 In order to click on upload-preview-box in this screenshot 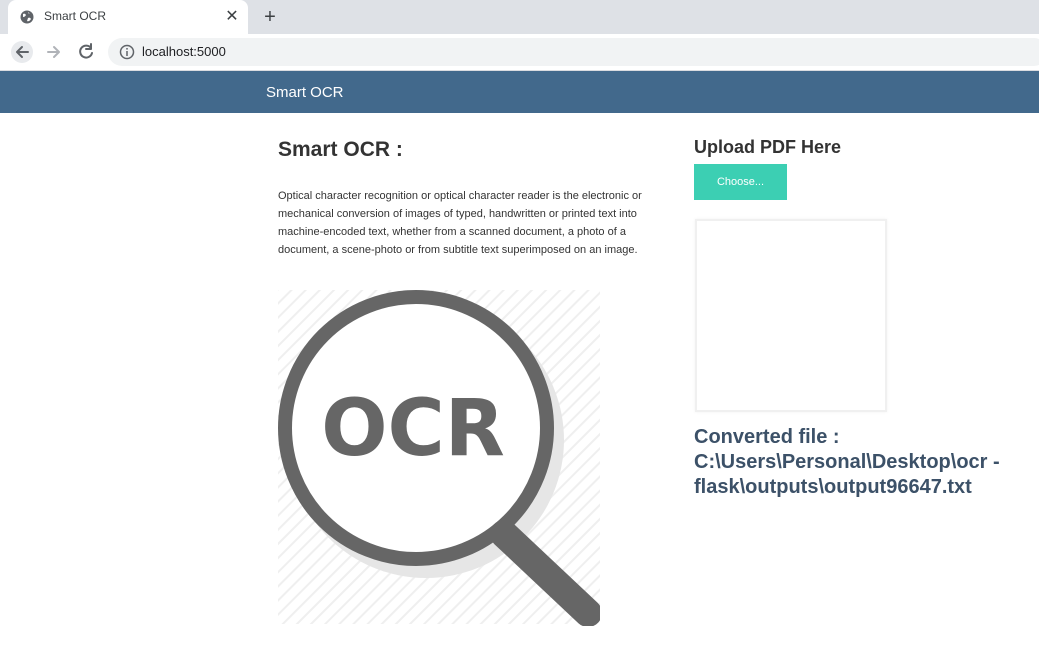, I will do `click(791, 315)`.